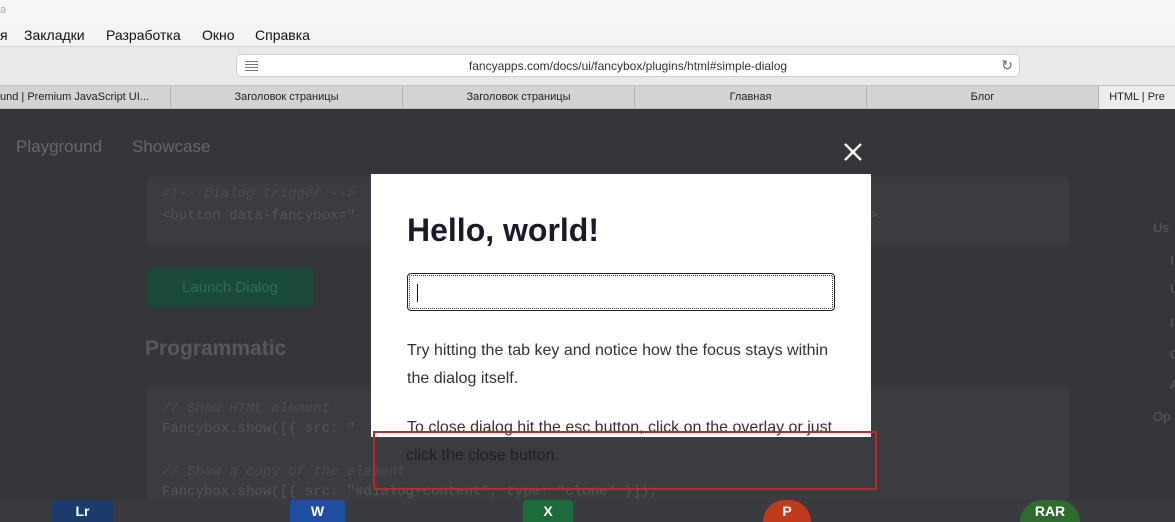 The height and width of the screenshot is (522, 1175). I want to click on dialog-text-input, so click(621, 292).